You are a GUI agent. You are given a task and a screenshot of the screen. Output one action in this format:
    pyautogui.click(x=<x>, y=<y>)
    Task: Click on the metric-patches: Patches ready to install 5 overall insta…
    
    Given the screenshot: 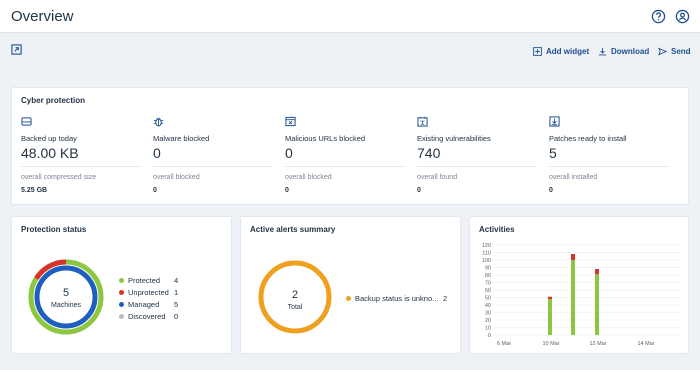 What is the action you would take?
    pyautogui.click(x=609, y=155)
    